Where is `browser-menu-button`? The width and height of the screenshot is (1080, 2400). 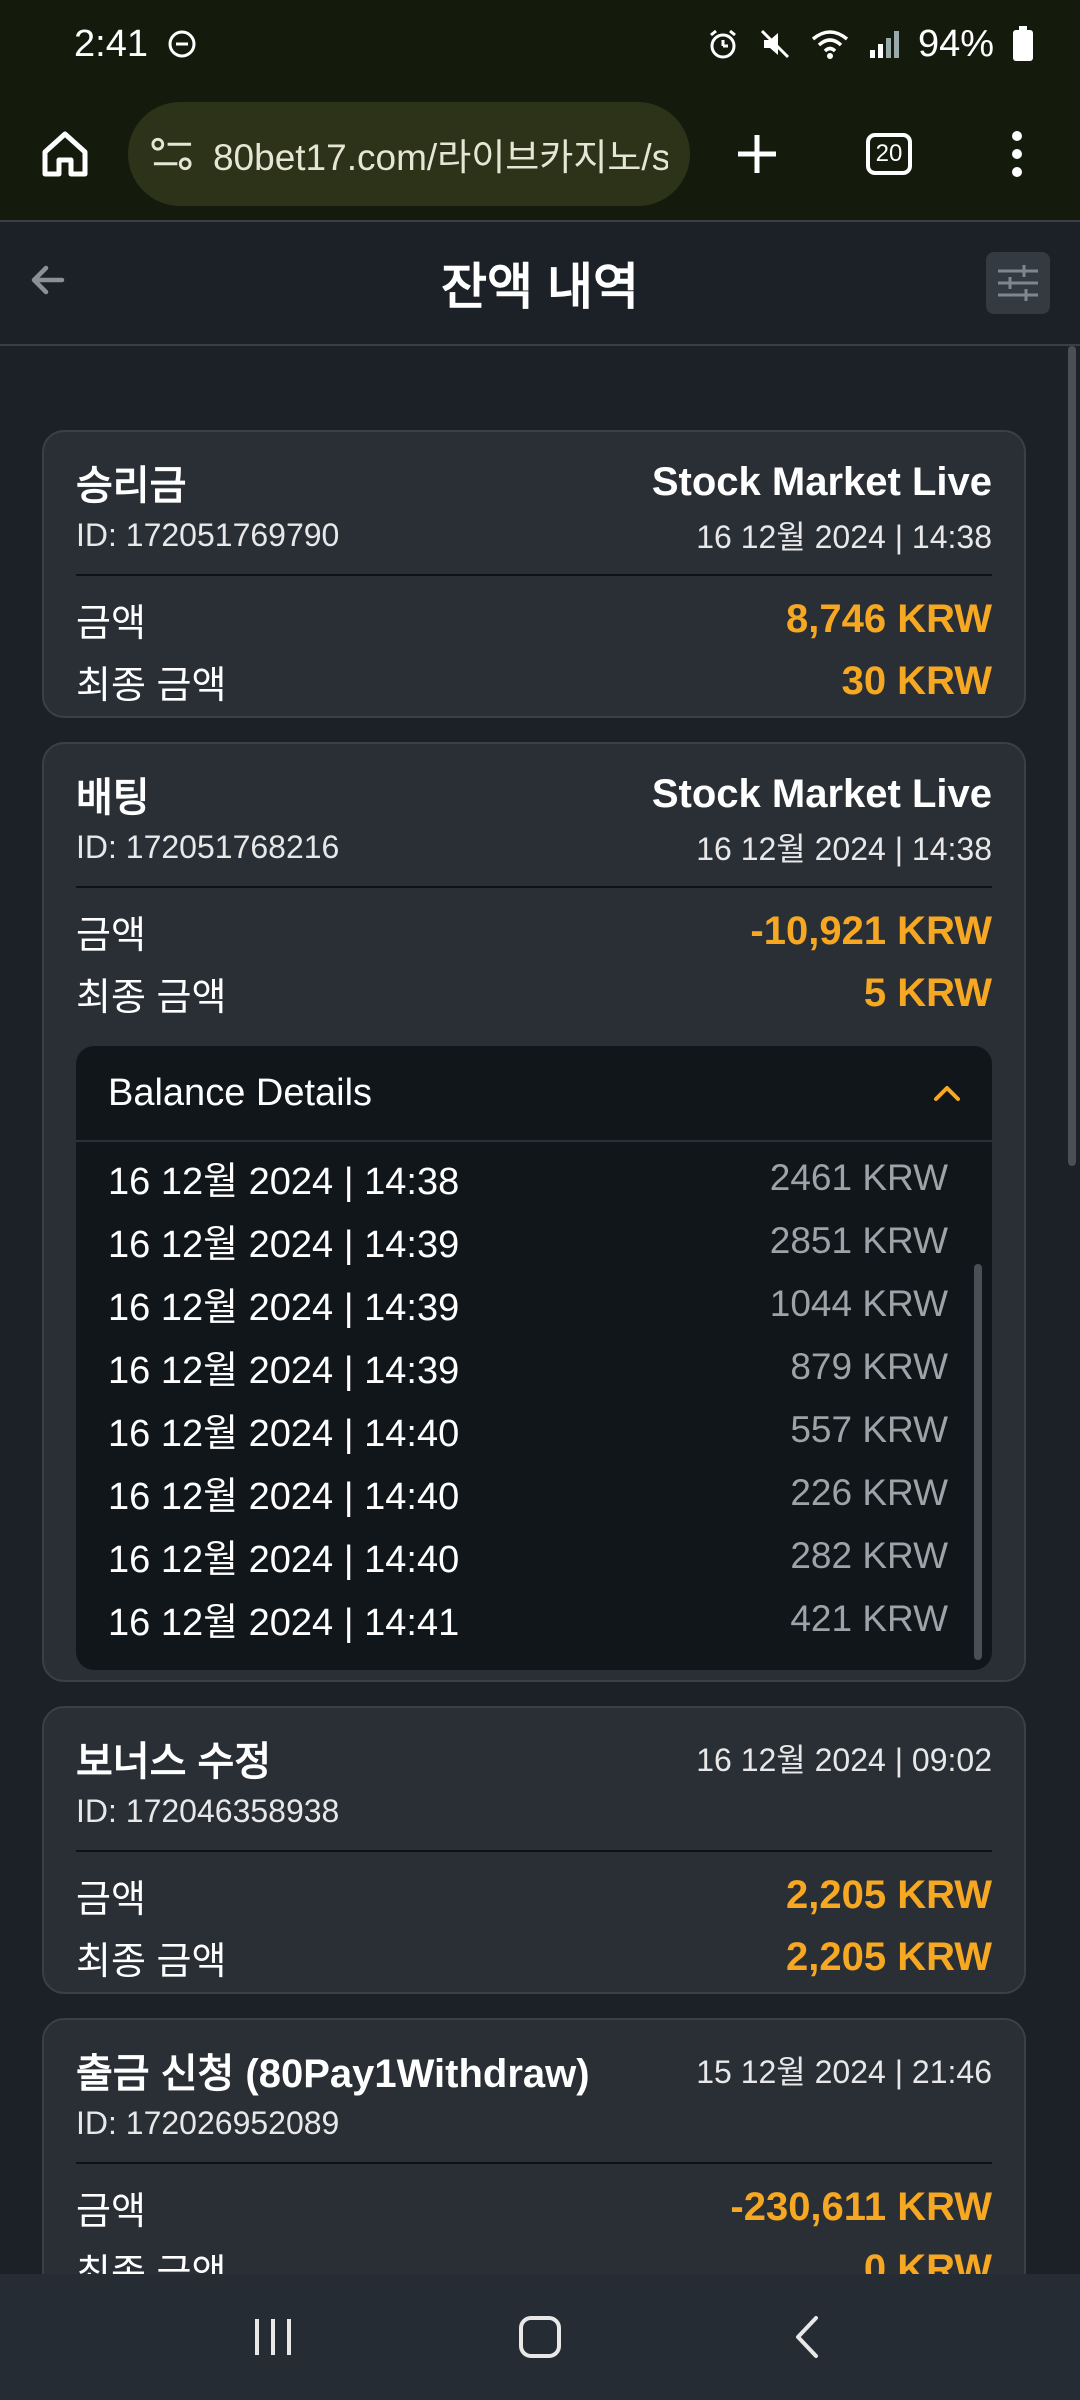
browser-menu-button is located at coordinates (1017, 154).